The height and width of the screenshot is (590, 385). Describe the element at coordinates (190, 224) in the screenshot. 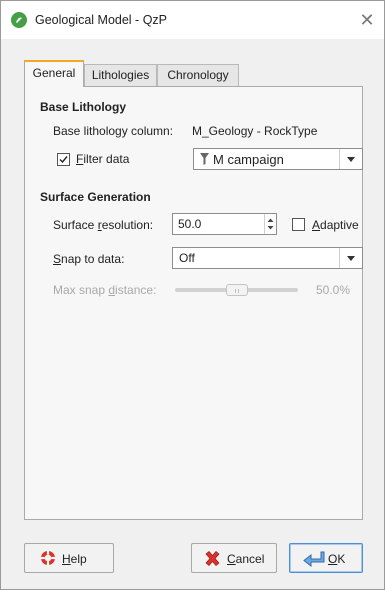

I see `surface-resolution-value: 50.0` at that location.